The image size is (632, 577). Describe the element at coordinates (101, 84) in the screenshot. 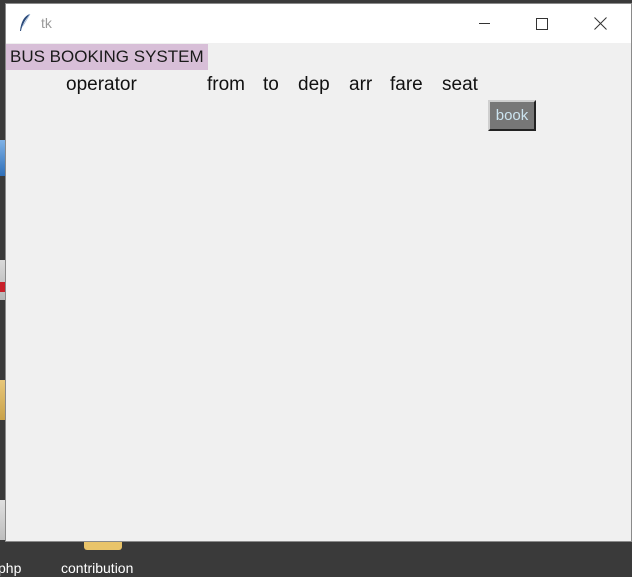

I see `column-header-operator: operator` at that location.